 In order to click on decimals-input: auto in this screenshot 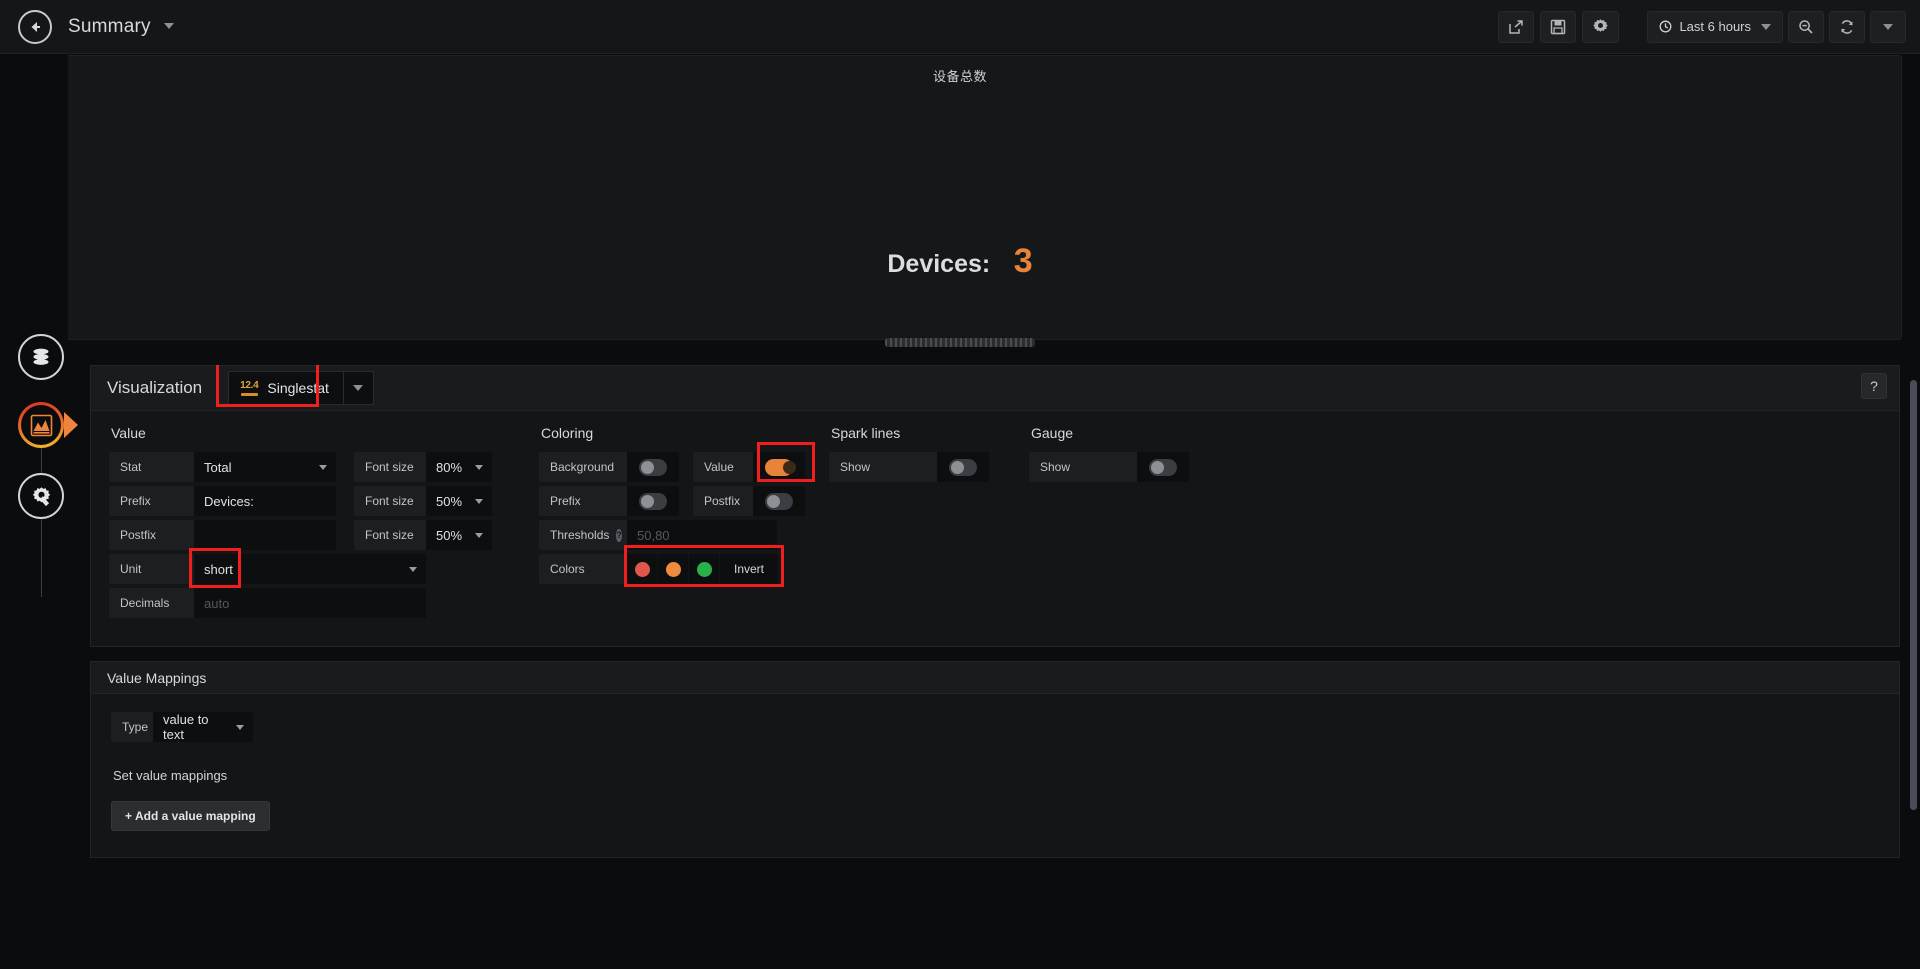, I will do `click(310, 603)`.